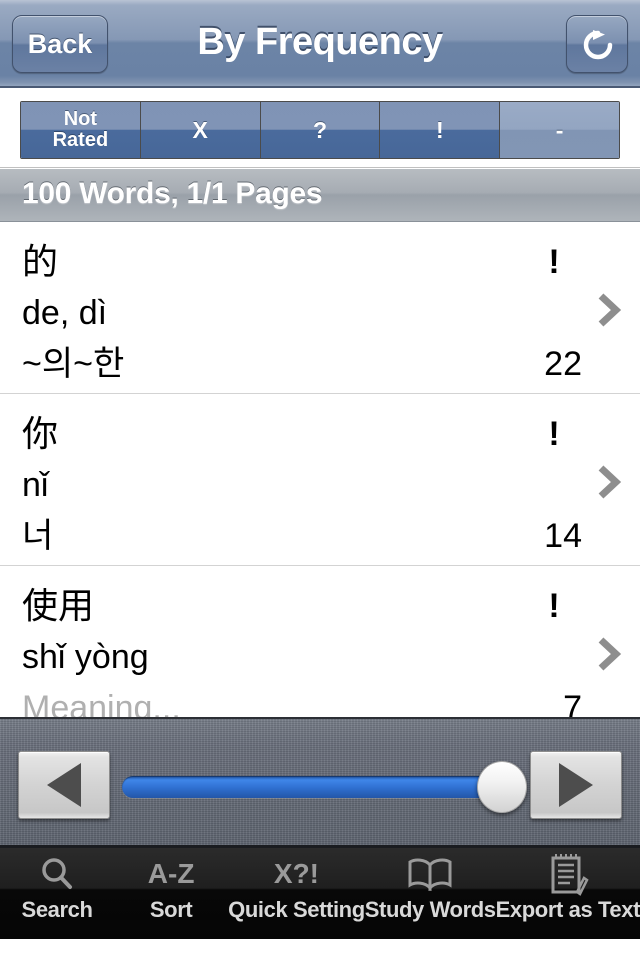 The image size is (640, 960). I want to click on segment-not-rated: Not Rated, so click(81, 130).